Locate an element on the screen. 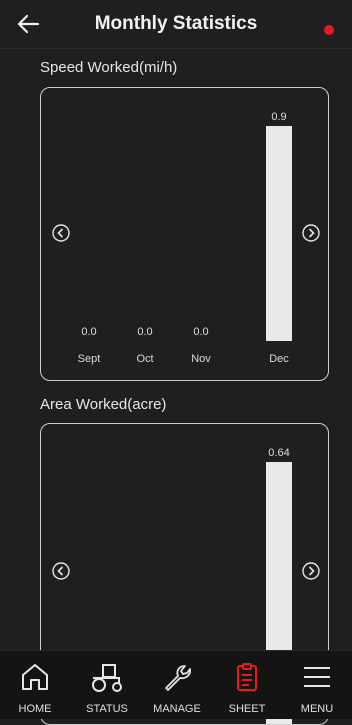 The height and width of the screenshot is (725, 352). bottom-tab-bar: HOME STATUS MANAGE SHEET MENU is located at coordinates (176, 684).